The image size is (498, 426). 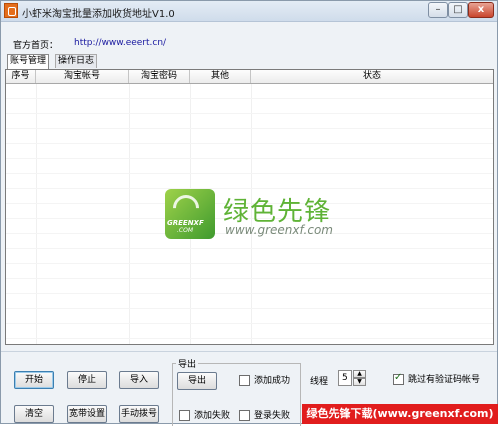 What do you see at coordinates (190, 214) in the screenshot?
I see `greenxf-logo: GREENXF .COM` at bounding box center [190, 214].